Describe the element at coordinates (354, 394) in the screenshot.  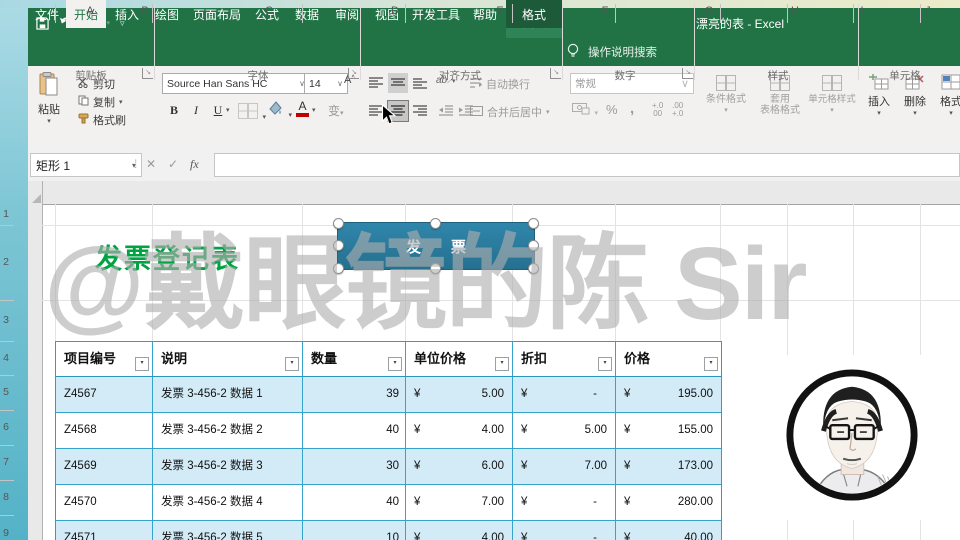
I see `cell-qty: 39` at that location.